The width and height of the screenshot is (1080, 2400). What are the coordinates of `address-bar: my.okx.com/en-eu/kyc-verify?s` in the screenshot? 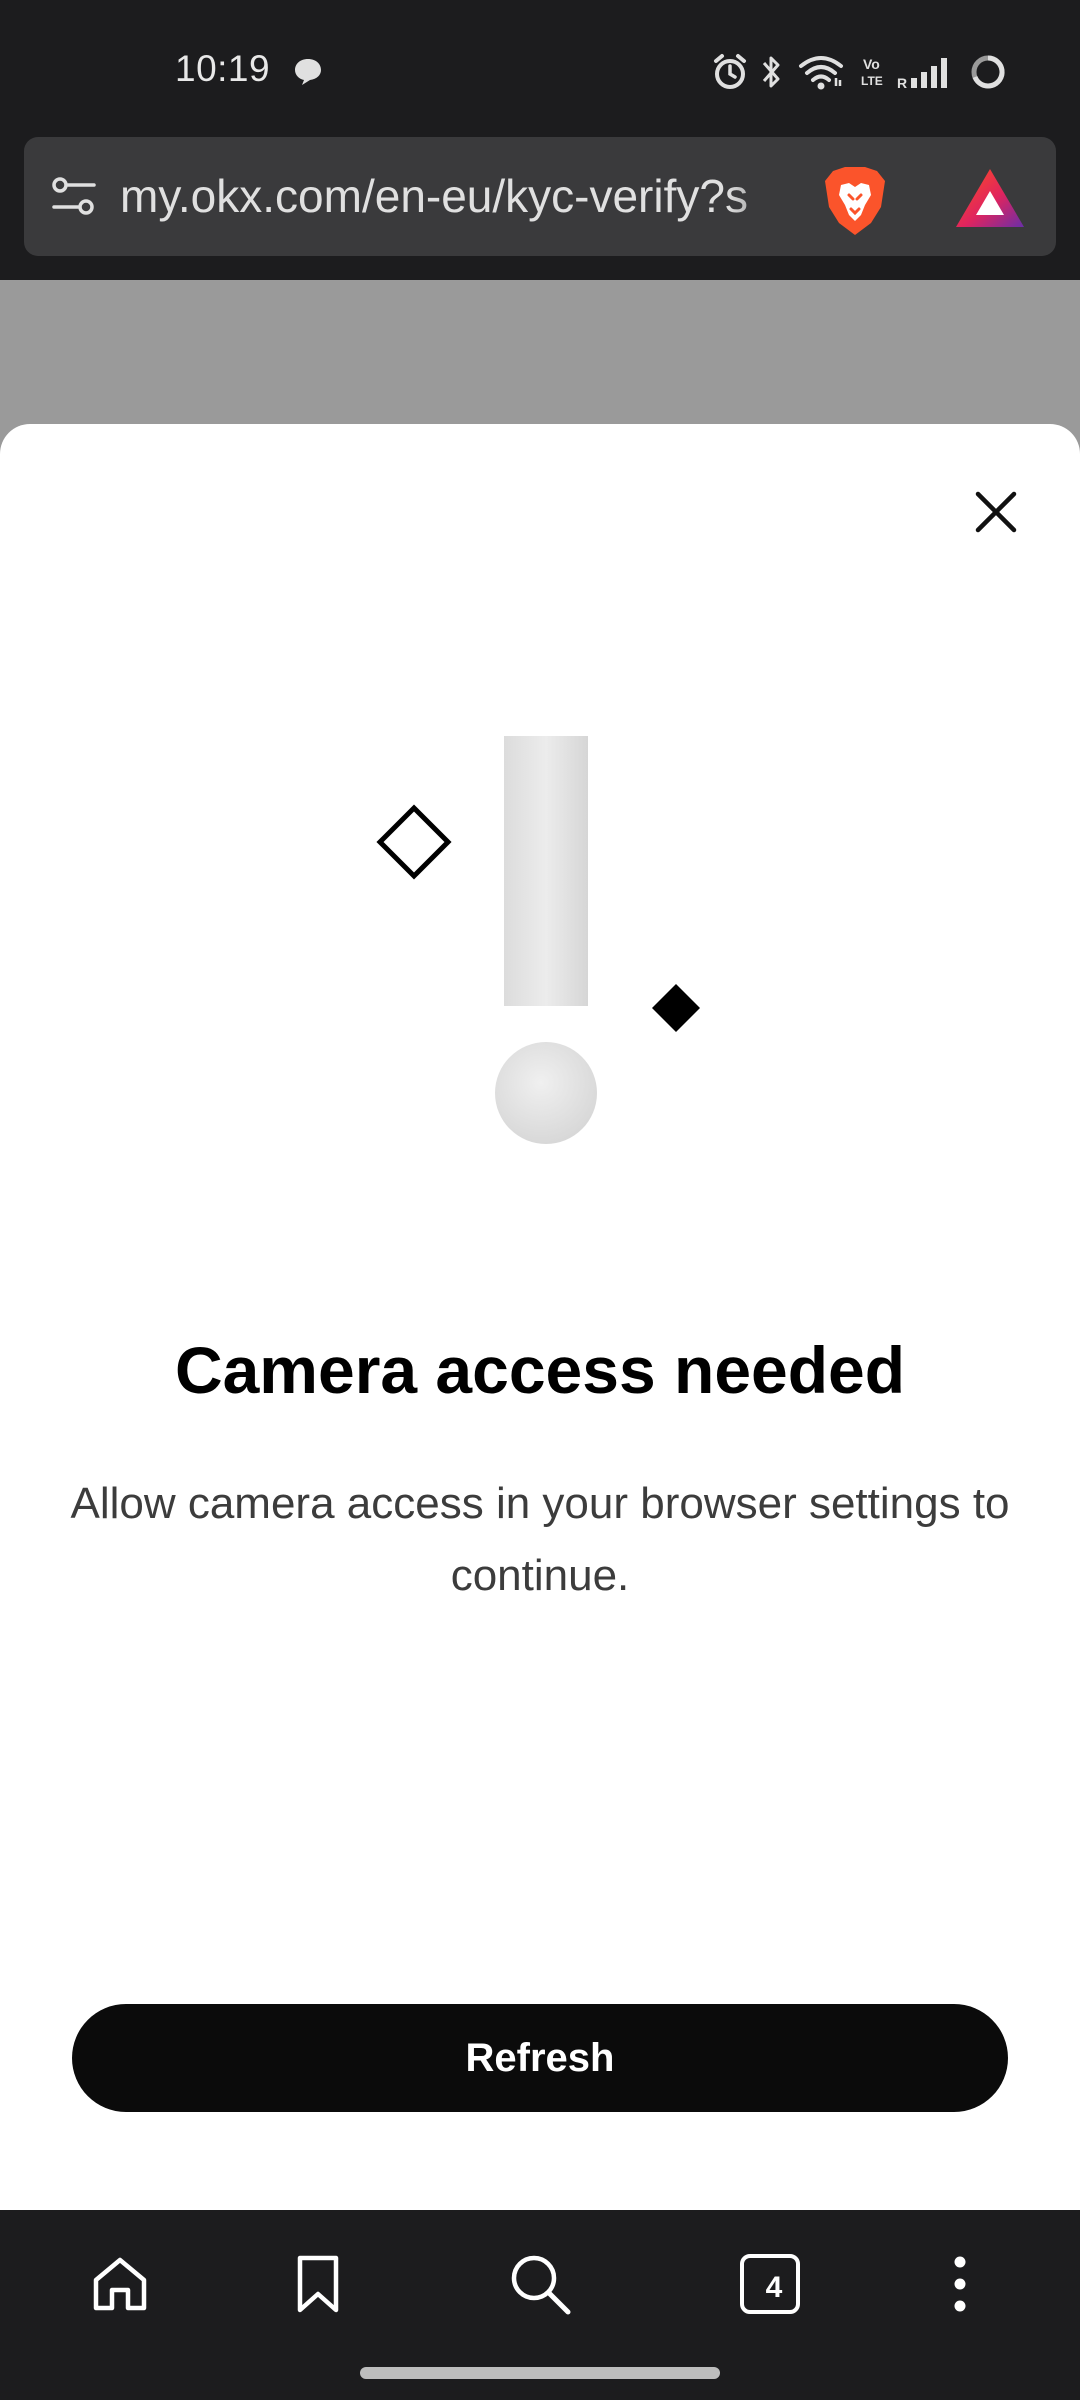 It's located at (540, 196).